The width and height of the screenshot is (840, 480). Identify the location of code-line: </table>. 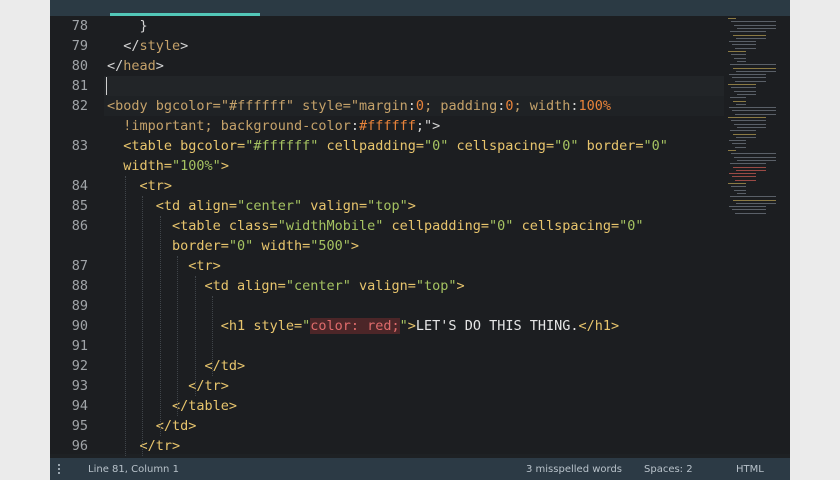
(418, 406).